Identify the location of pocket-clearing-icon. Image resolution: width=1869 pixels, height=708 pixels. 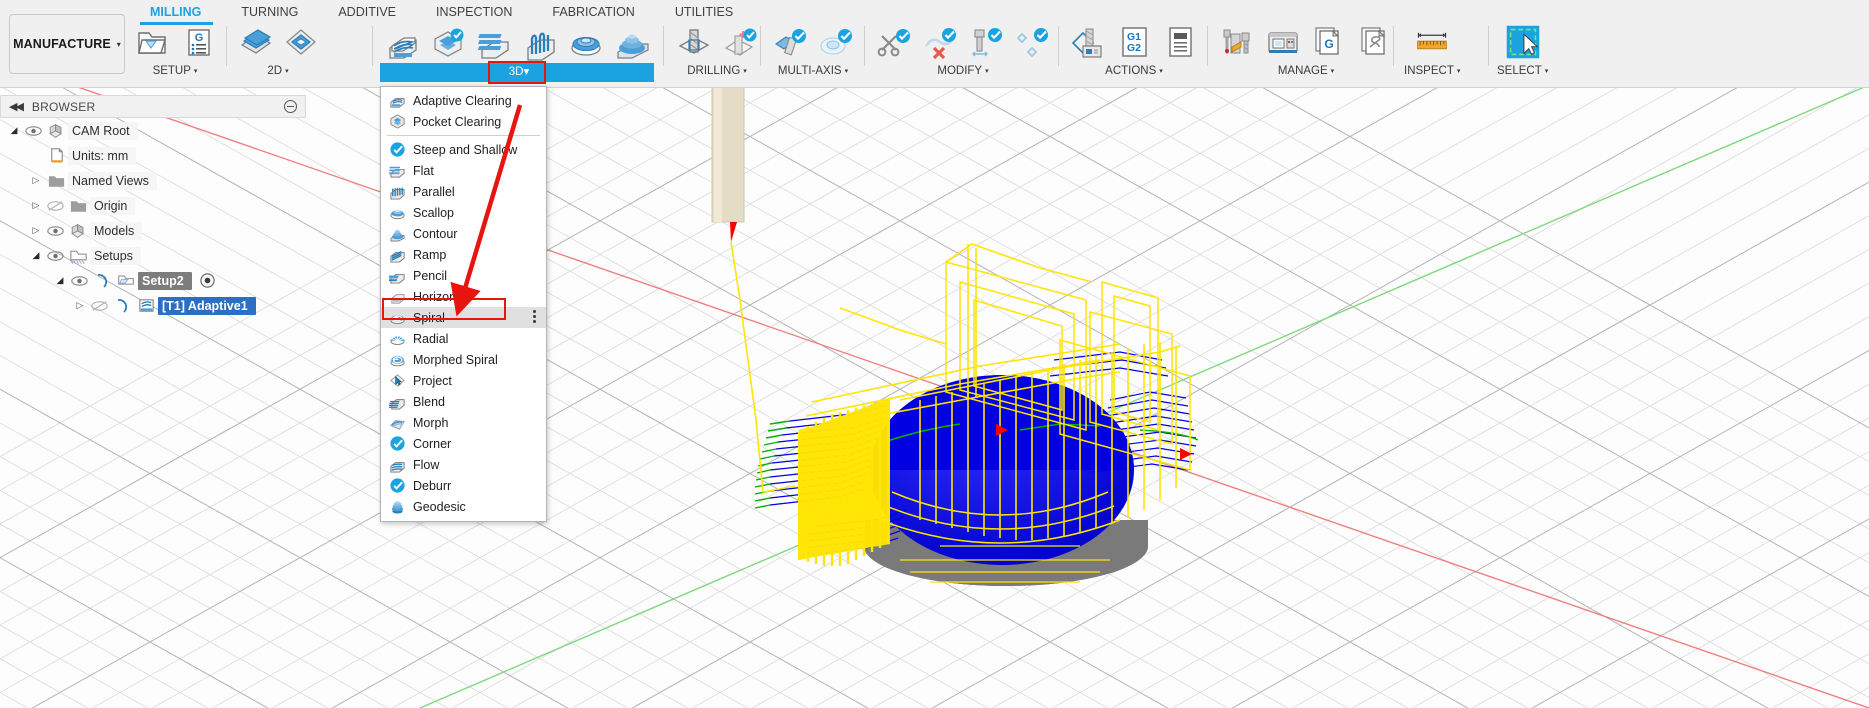
(448, 42).